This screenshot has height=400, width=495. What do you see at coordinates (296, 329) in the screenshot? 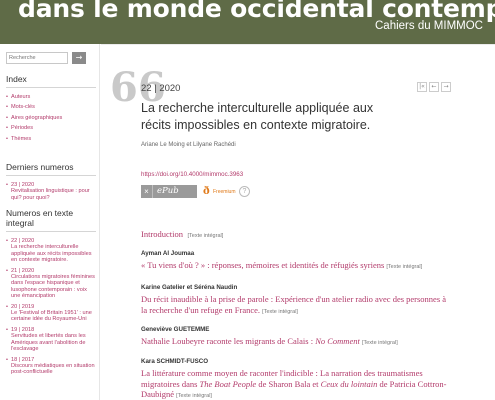
I see `entry-author: Geneviève GUETEMME` at bounding box center [296, 329].